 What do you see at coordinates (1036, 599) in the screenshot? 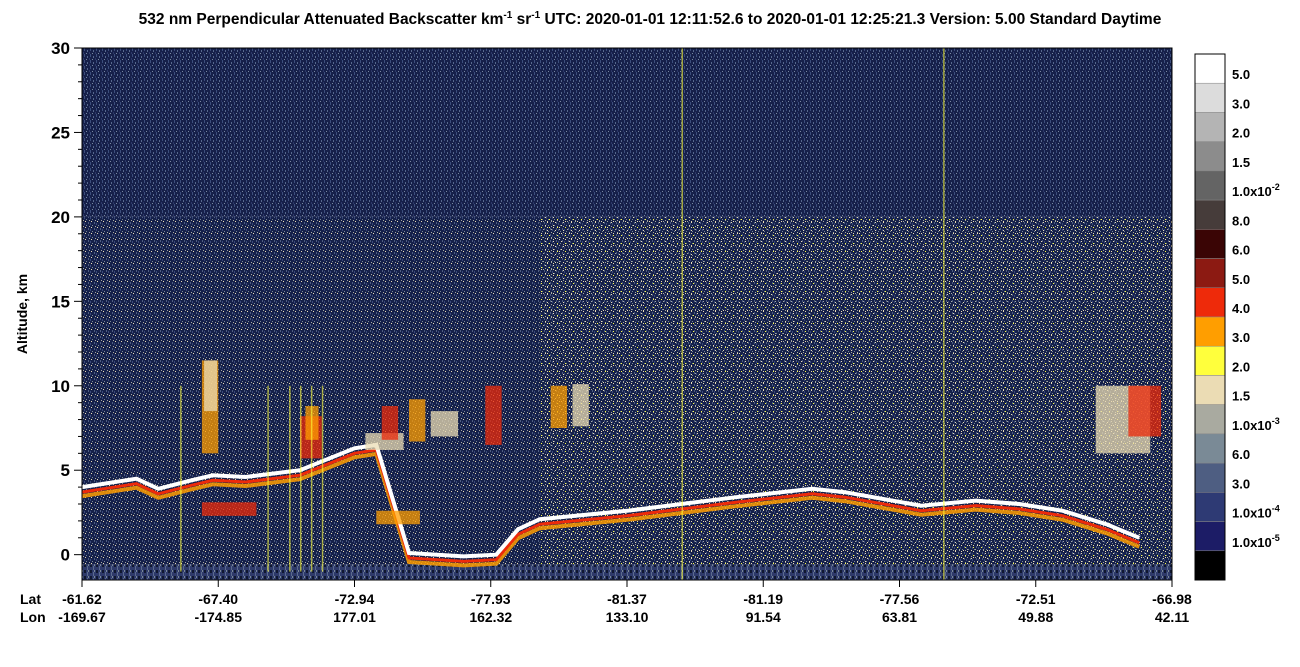
I see `x-tick-lat-label: -72.51` at bounding box center [1036, 599].